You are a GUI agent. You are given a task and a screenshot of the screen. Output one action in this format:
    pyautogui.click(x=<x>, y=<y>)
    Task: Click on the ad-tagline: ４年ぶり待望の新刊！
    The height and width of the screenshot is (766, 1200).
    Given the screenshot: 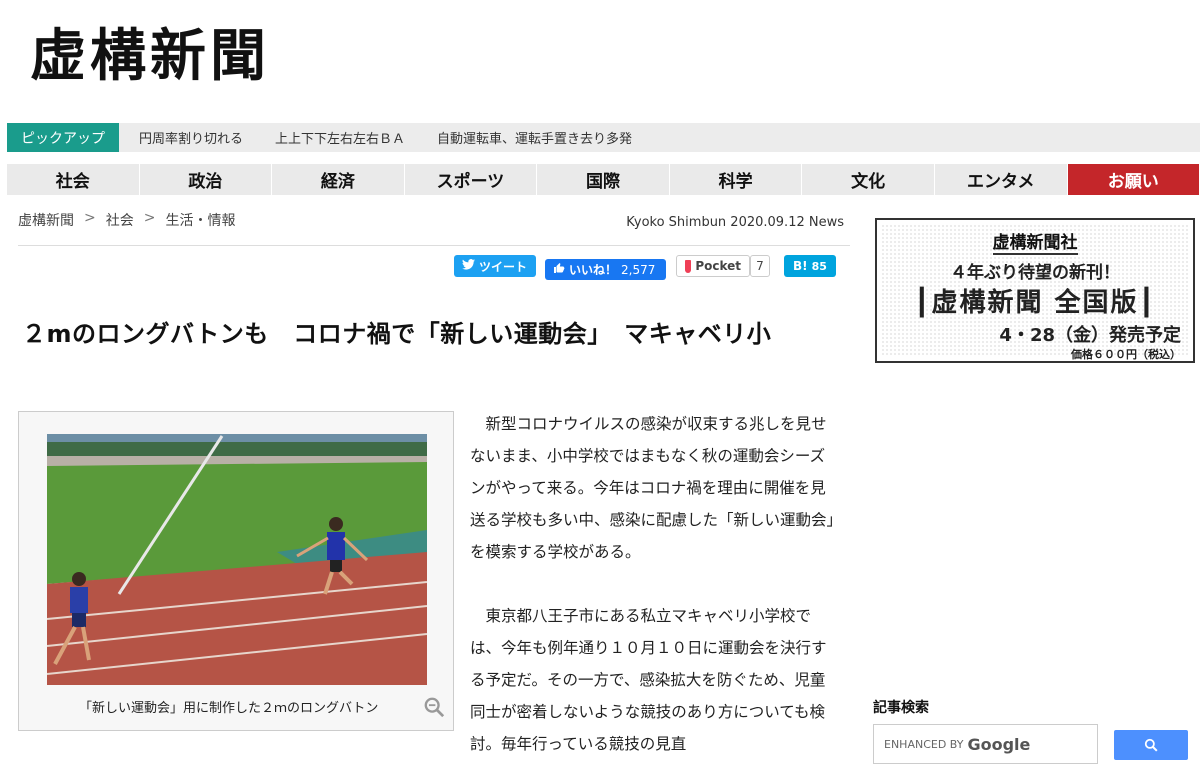 What is the action you would take?
    pyautogui.click(x=1035, y=273)
    